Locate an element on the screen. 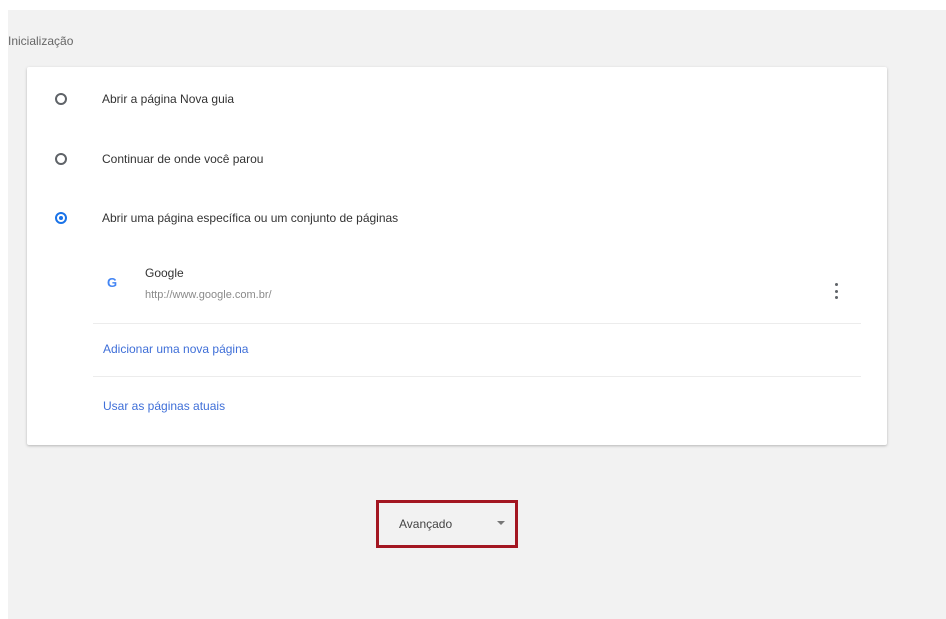 The image size is (946, 619). add-page-link: Adicionar uma nova página is located at coordinates (175, 349).